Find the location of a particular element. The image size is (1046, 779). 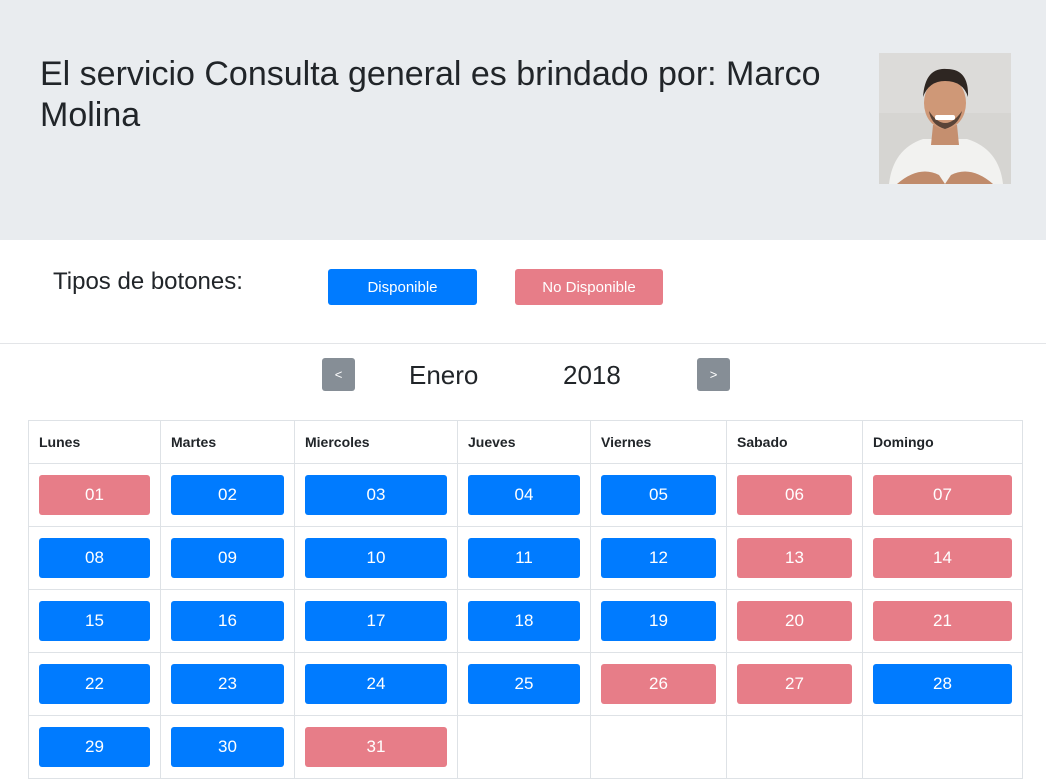

day-button-10: 10 is located at coordinates (376, 558).